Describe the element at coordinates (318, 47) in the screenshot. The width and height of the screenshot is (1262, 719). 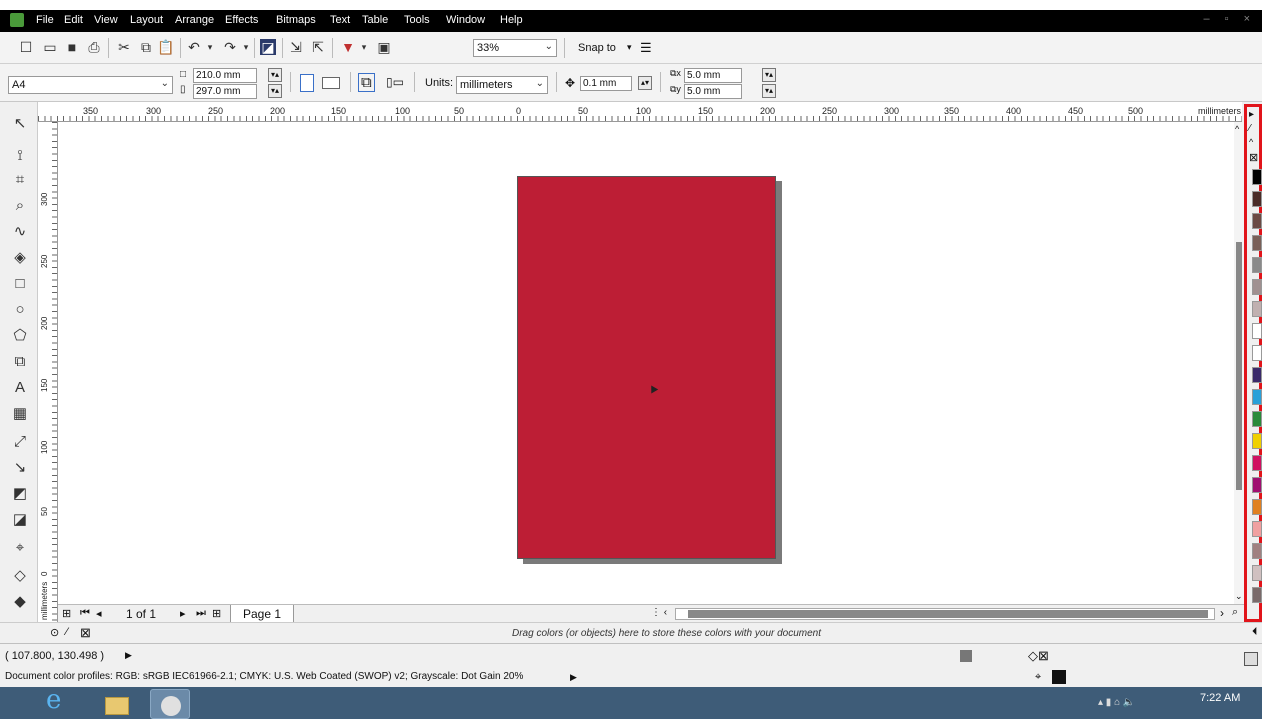
I see `export-icon: ⇱` at that location.